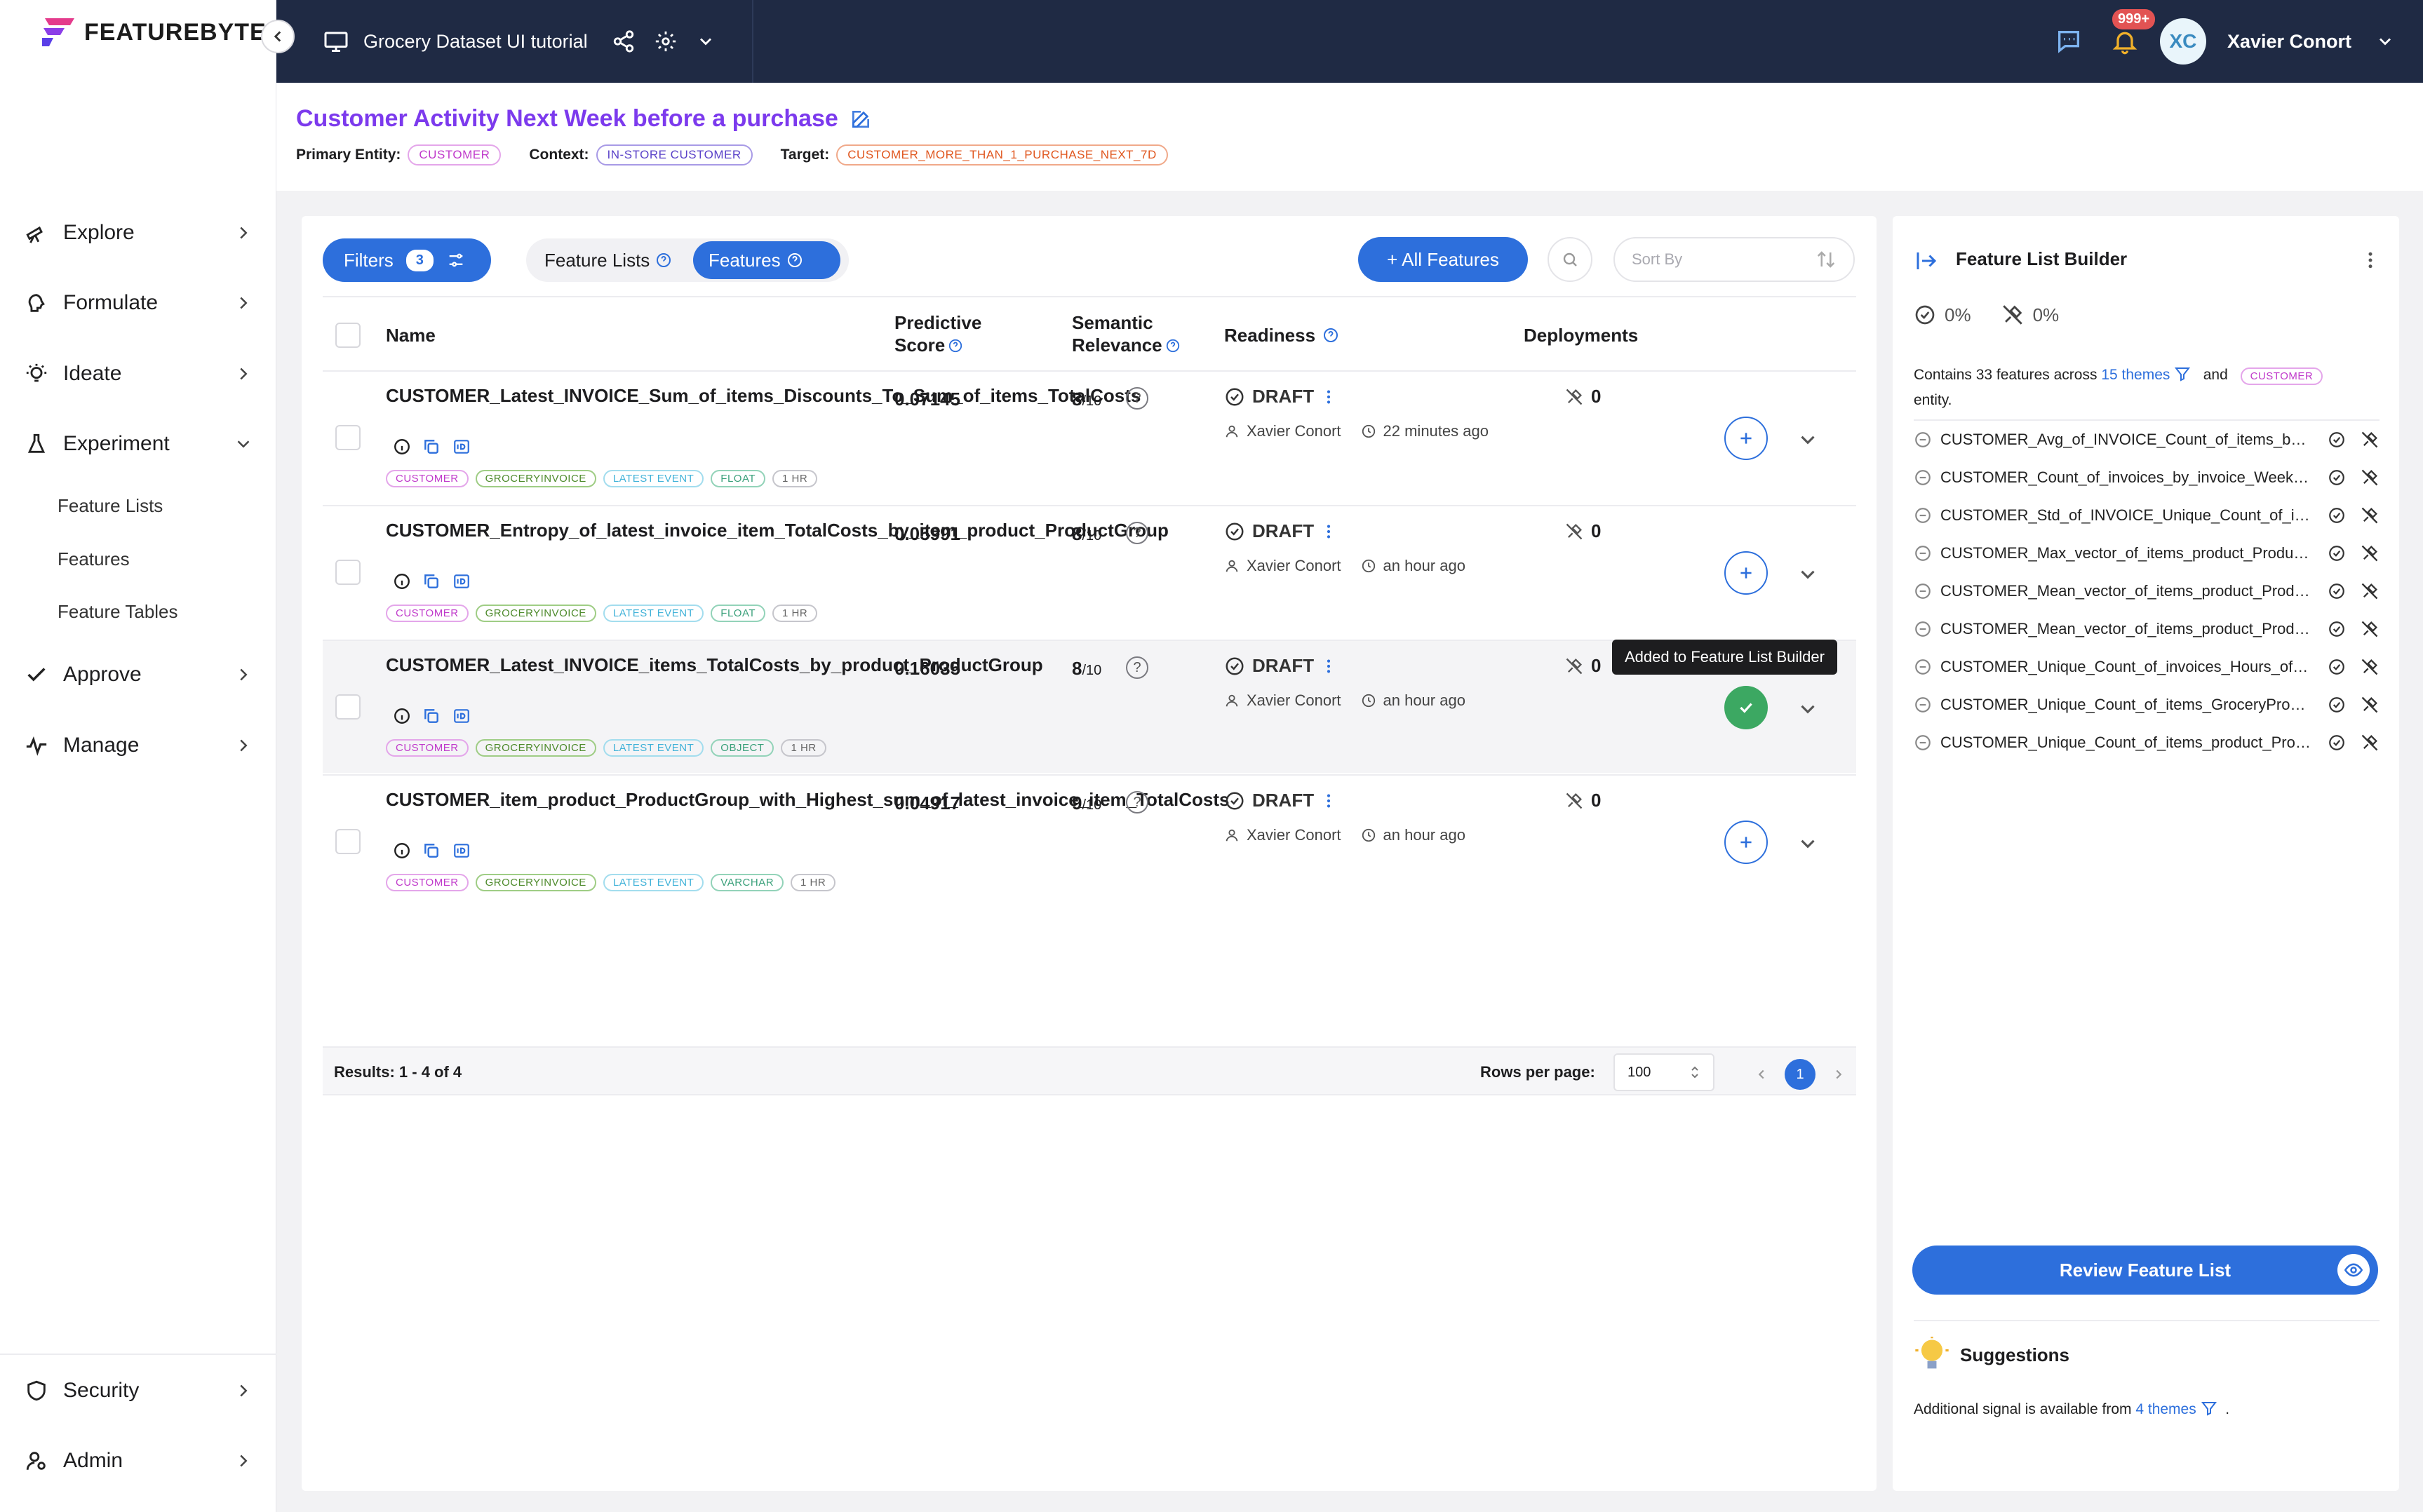  Describe the element at coordinates (154, 32) in the screenshot. I see `brand-logo: FEATUREBYTE` at that location.